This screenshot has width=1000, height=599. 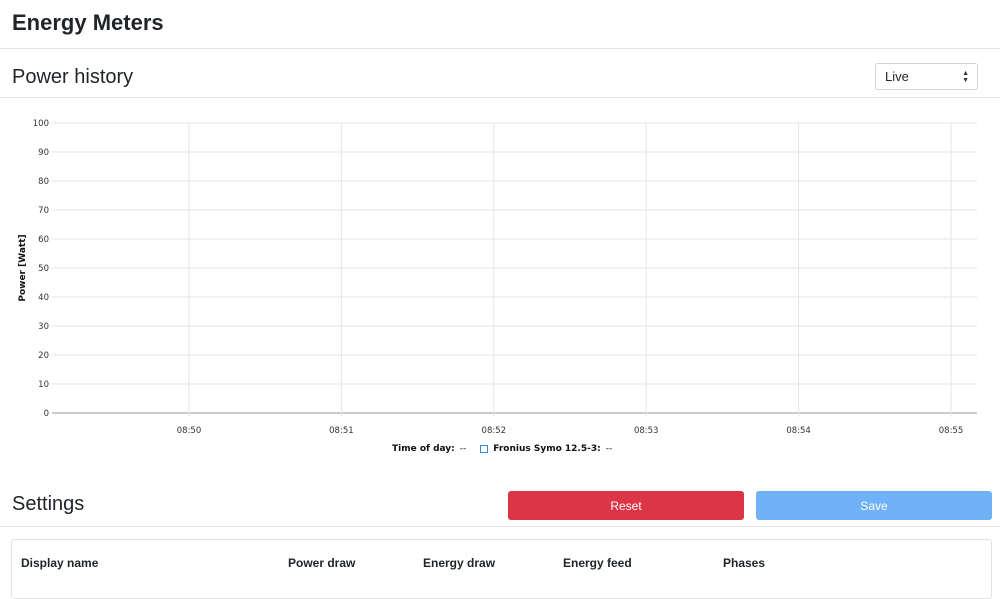 What do you see at coordinates (501, 569) in the screenshot?
I see `meters-table` at bounding box center [501, 569].